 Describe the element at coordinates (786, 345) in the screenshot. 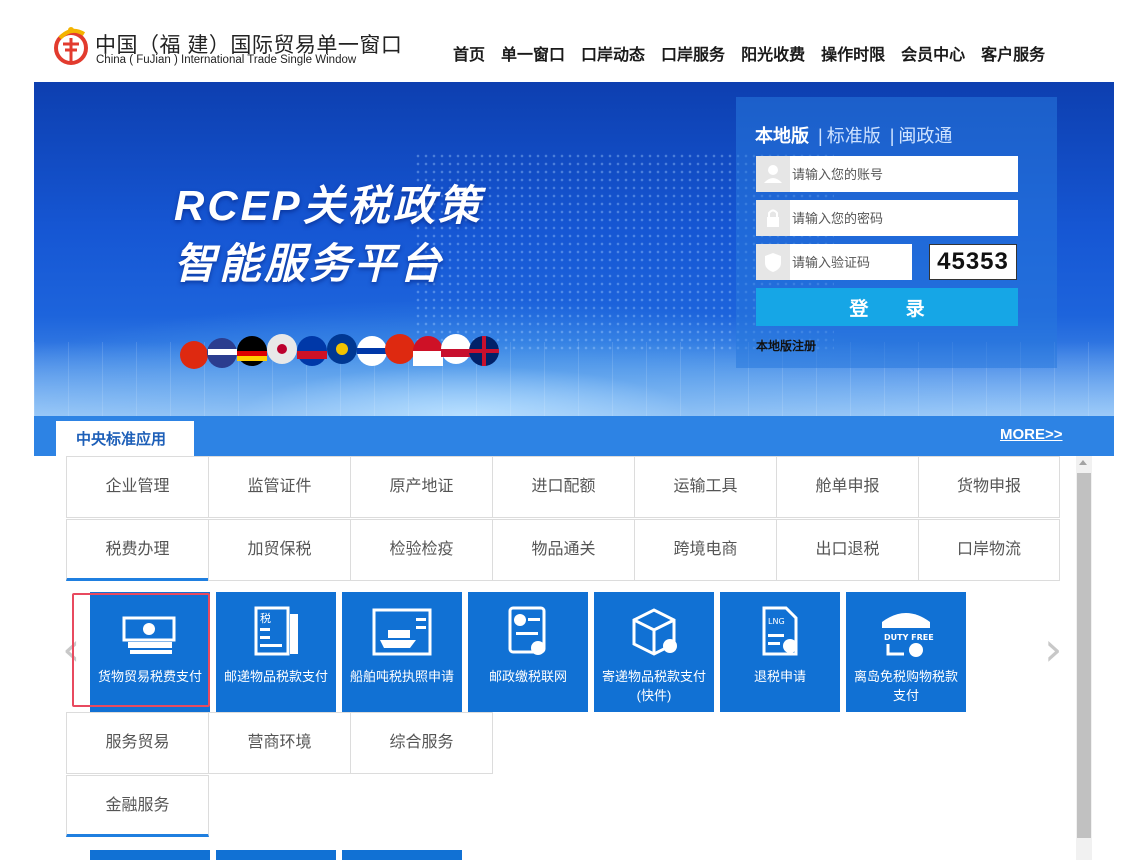

I see `register-link: 本地版注册` at that location.